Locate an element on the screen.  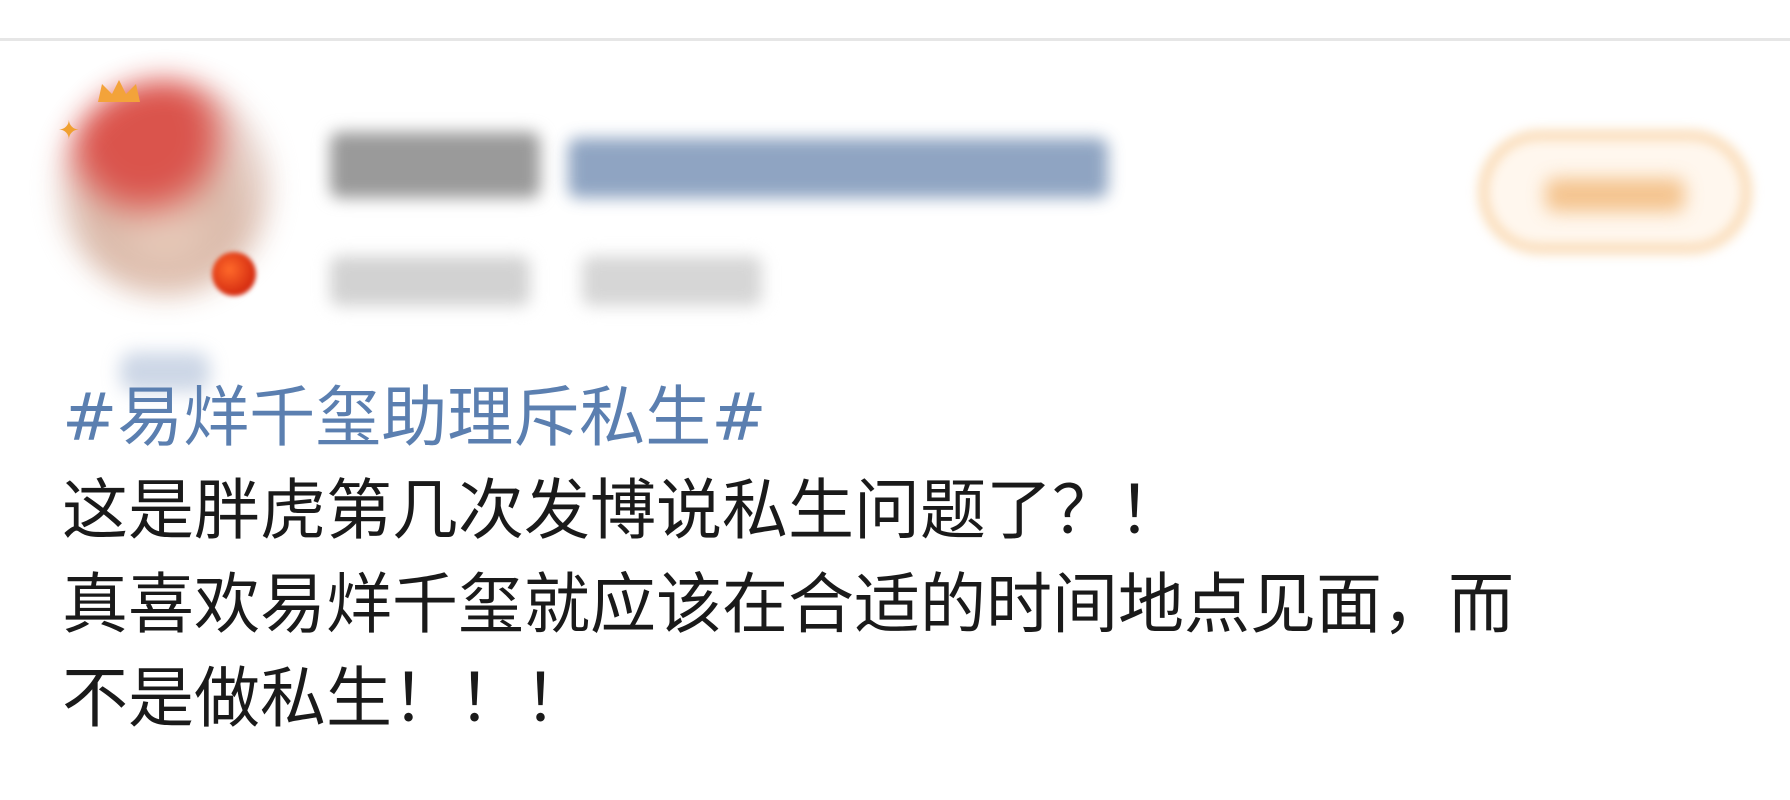
user-tag-redacted is located at coordinates (838, 168).